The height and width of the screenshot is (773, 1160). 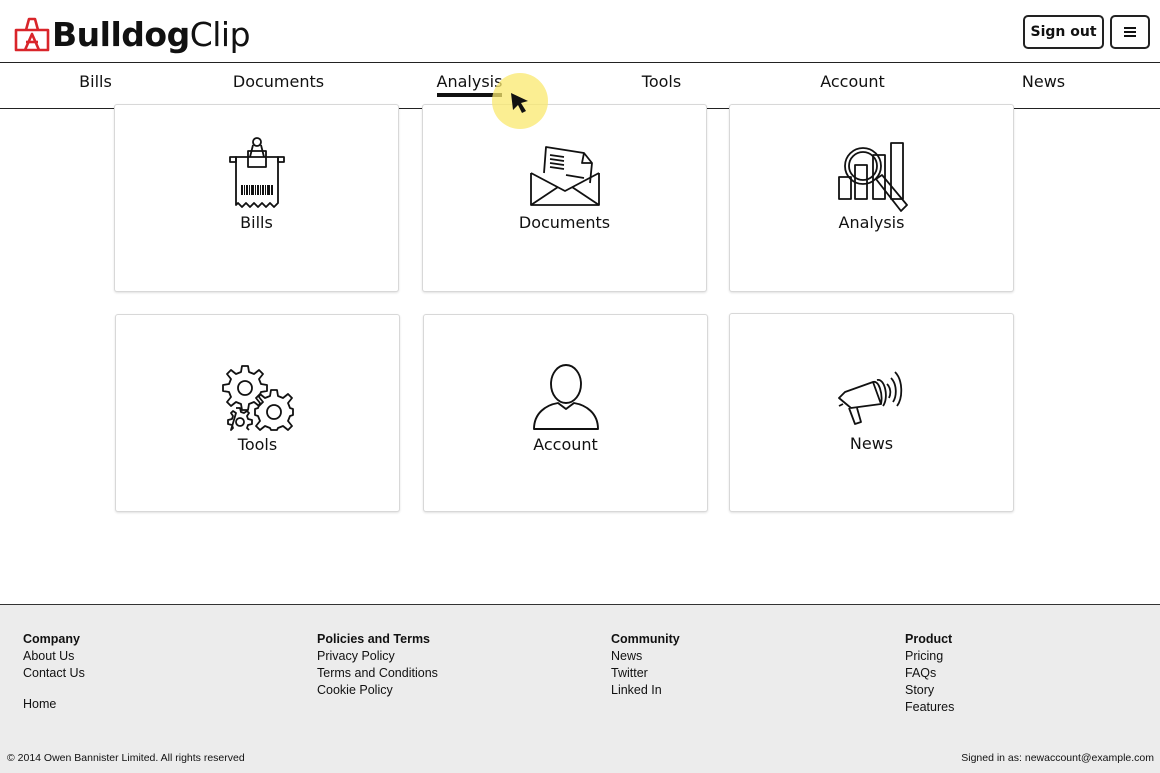 I want to click on card-label: Tools, so click(x=257, y=444).